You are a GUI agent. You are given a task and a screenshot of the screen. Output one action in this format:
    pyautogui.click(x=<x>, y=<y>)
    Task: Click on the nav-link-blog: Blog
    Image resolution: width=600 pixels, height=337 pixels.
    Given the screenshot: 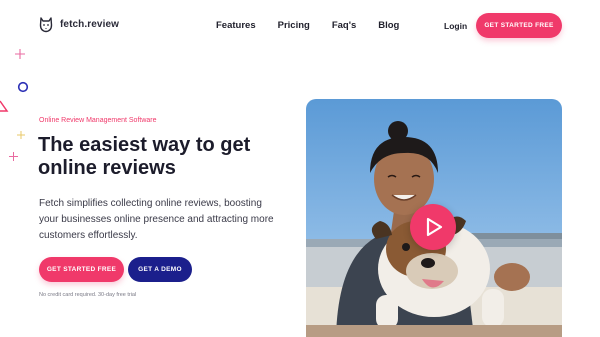 What is the action you would take?
    pyautogui.click(x=388, y=25)
    